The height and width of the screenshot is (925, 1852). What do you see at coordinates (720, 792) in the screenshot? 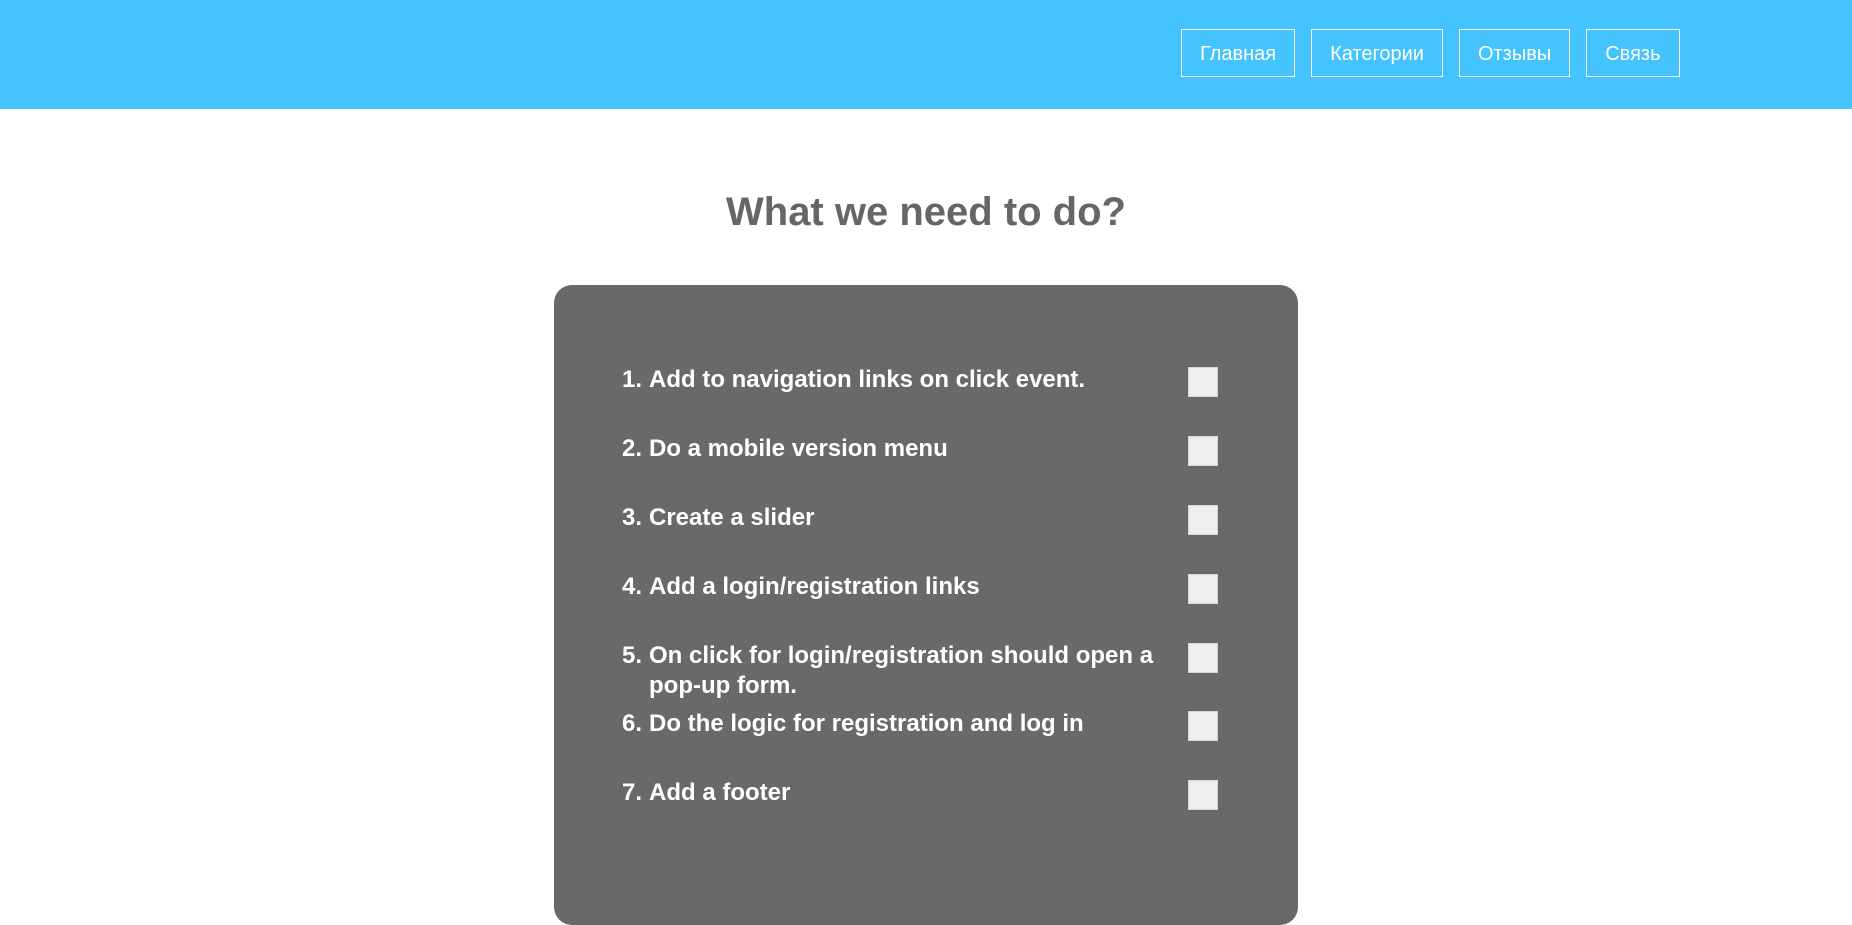
I see `todo-item-text: Add a footer` at bounding box center [720, 792].